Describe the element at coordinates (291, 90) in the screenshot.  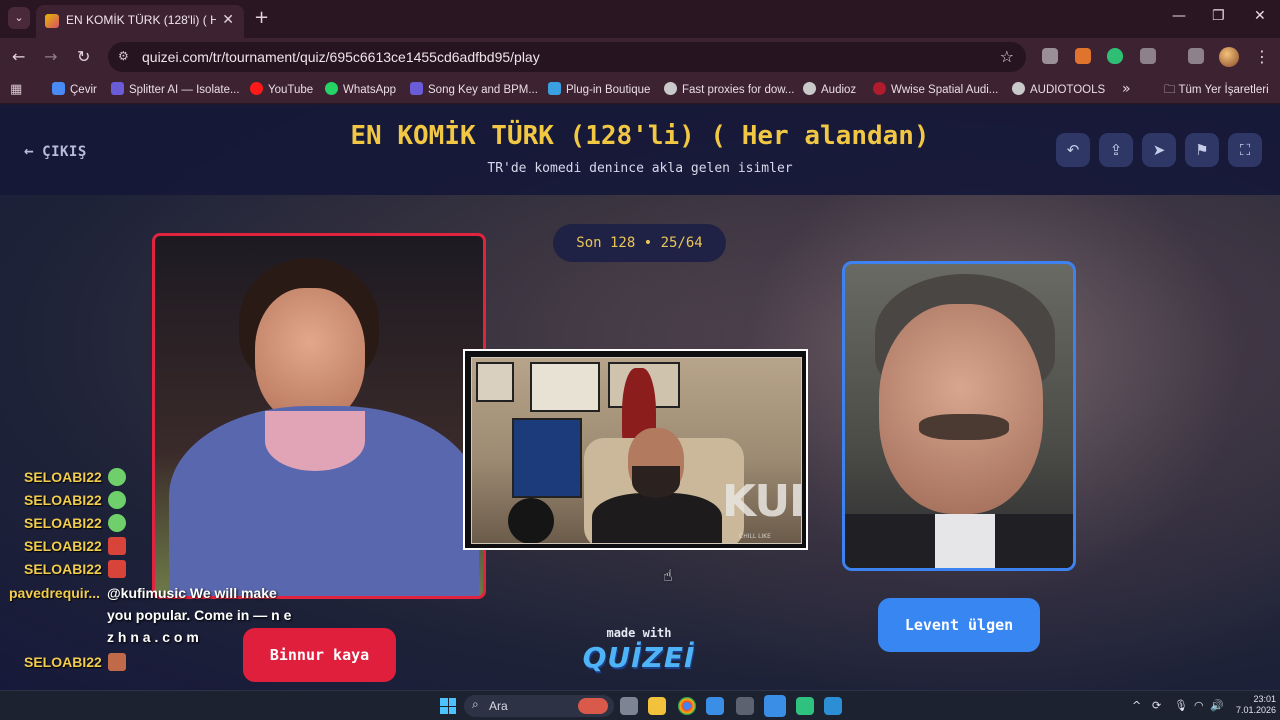
I see `bookmark-label: YouTube` at that location.